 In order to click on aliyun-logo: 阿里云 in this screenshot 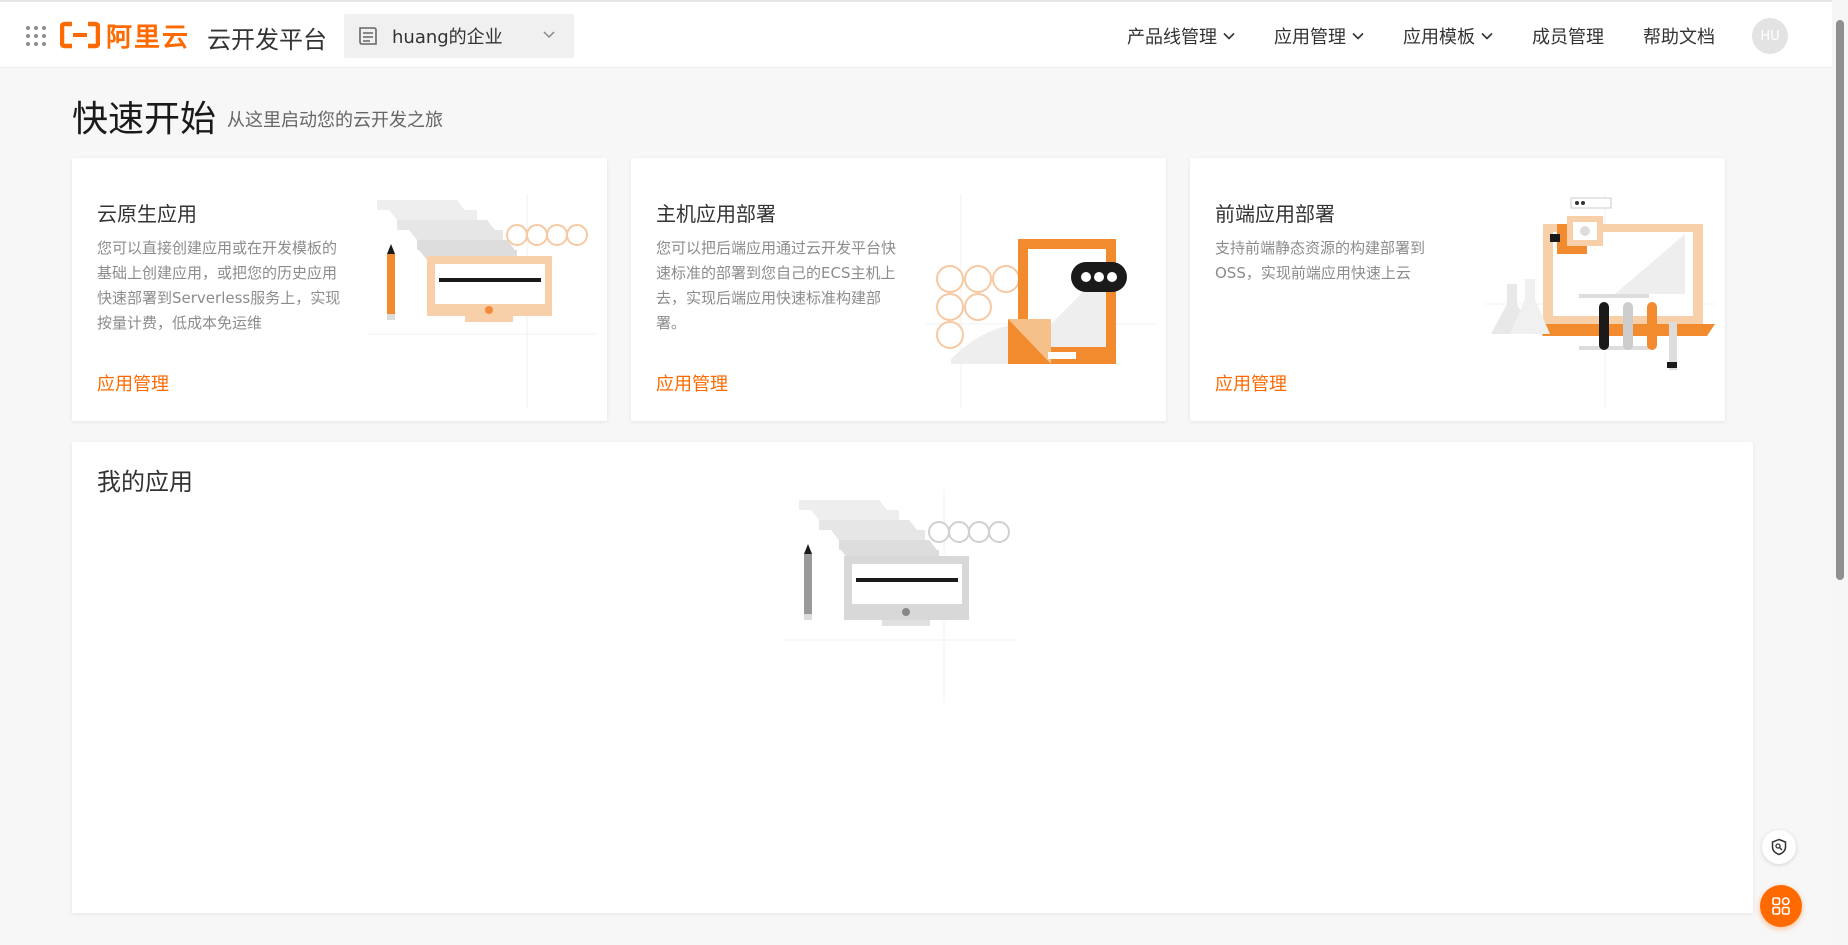, I will do `click(125, 35)`.